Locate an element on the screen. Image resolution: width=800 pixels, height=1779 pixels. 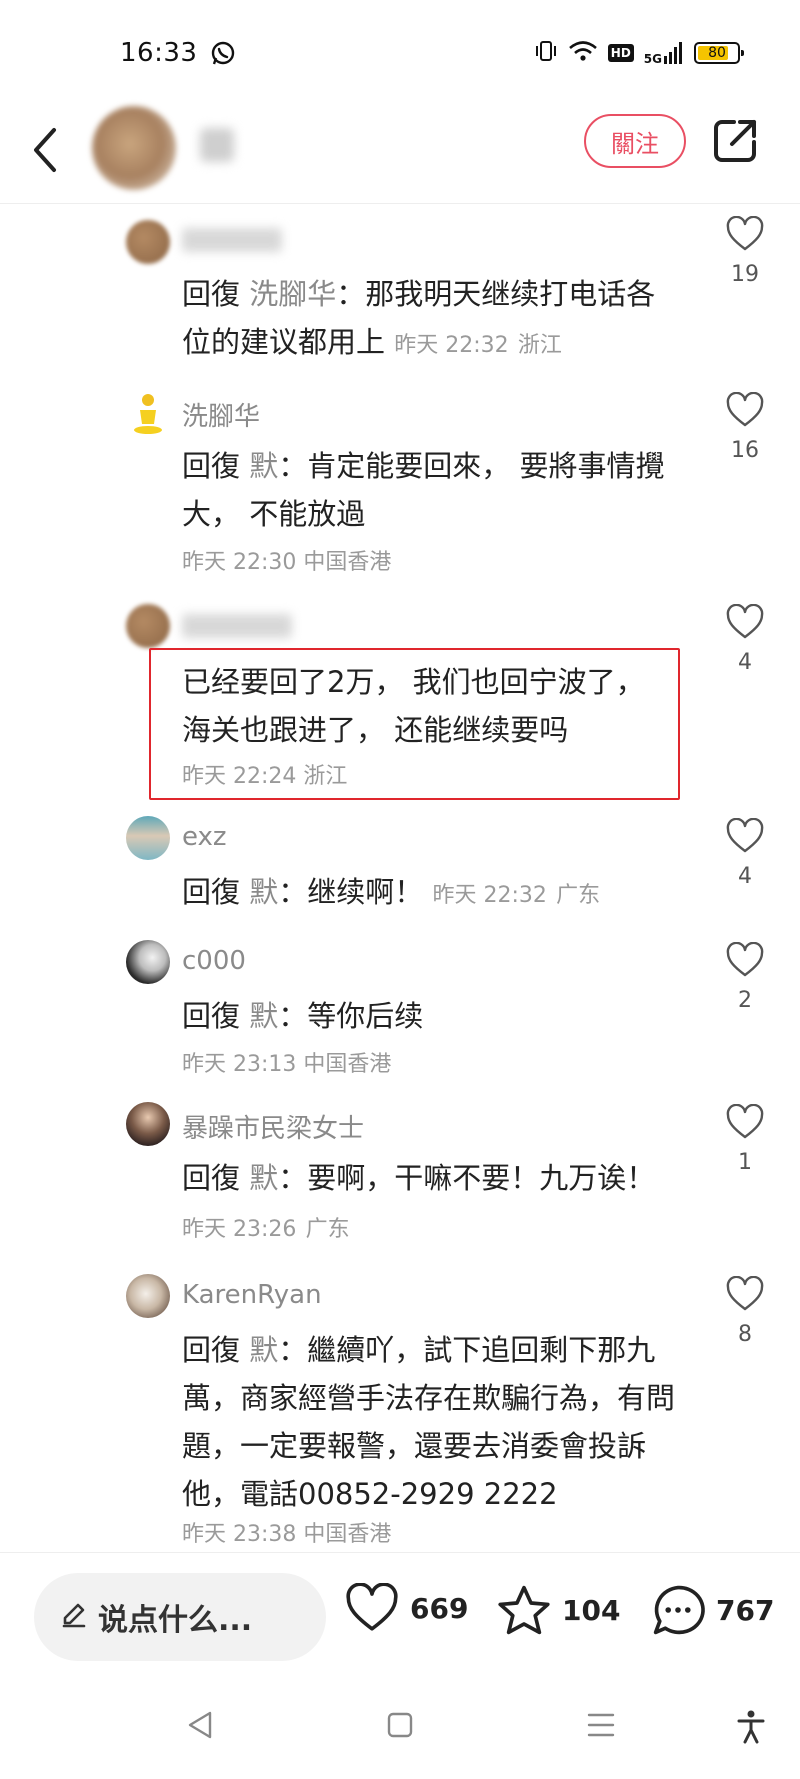
status-bar: 16:33 HD 5G 80 is located at coordinates (400, 50).